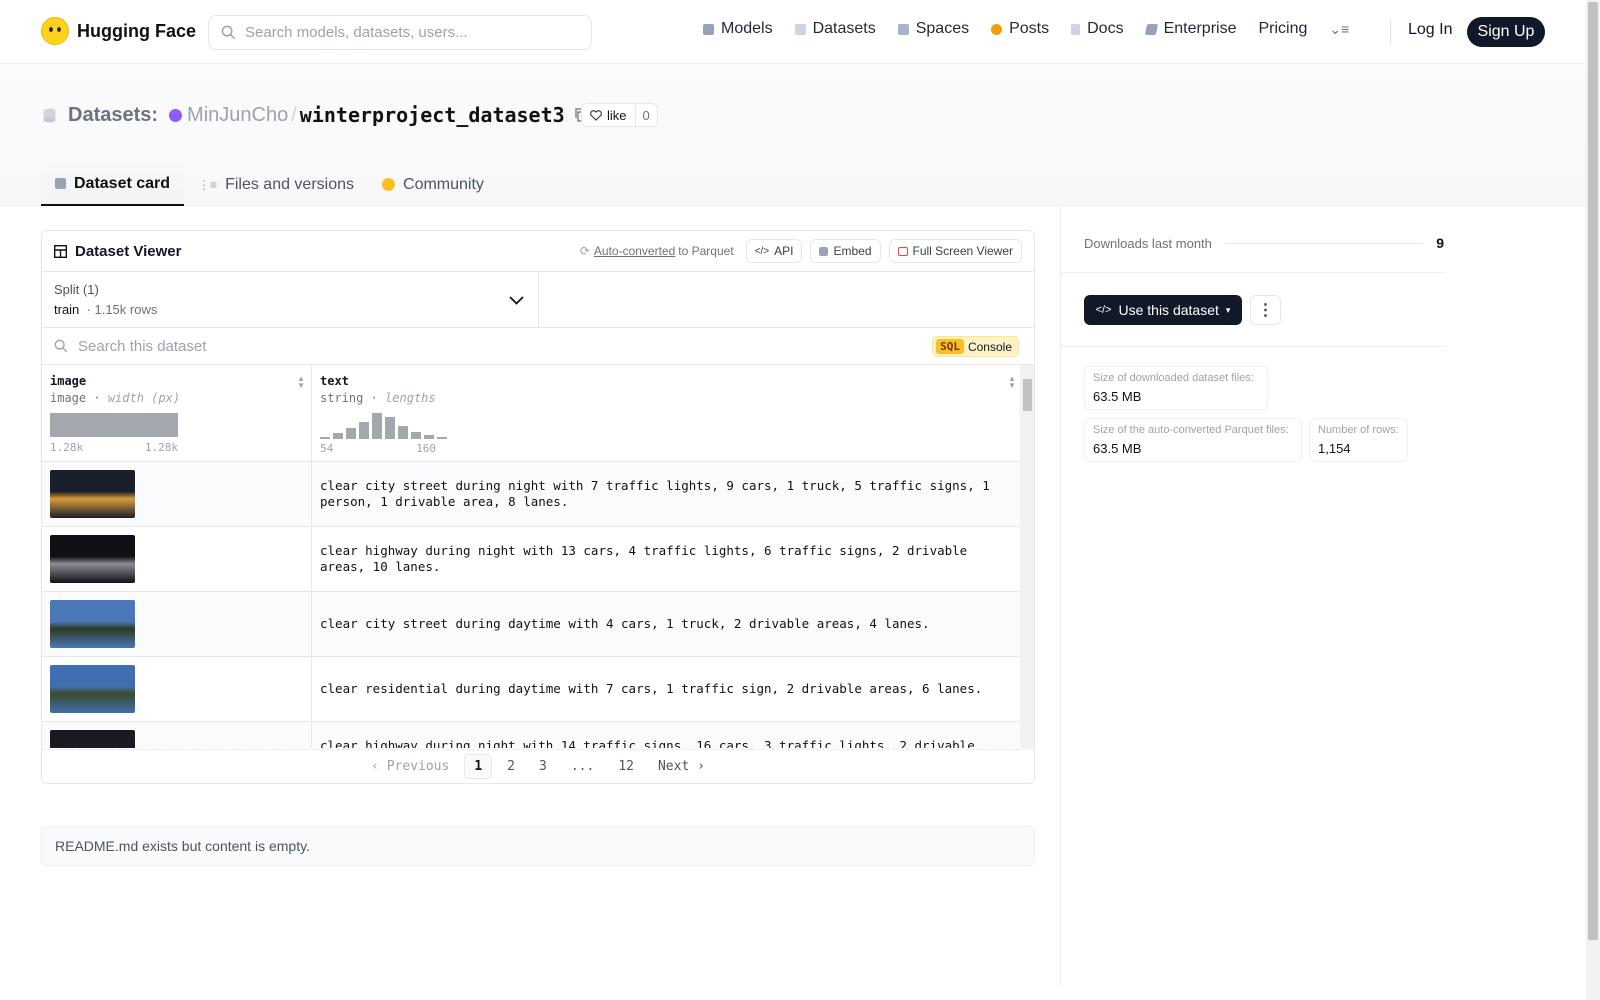 The height and width of the screenshot is (1000, 1600). Describe the element at coordinates (1253, 346) in the screenshot. I see `sidebar-rule` at that location.